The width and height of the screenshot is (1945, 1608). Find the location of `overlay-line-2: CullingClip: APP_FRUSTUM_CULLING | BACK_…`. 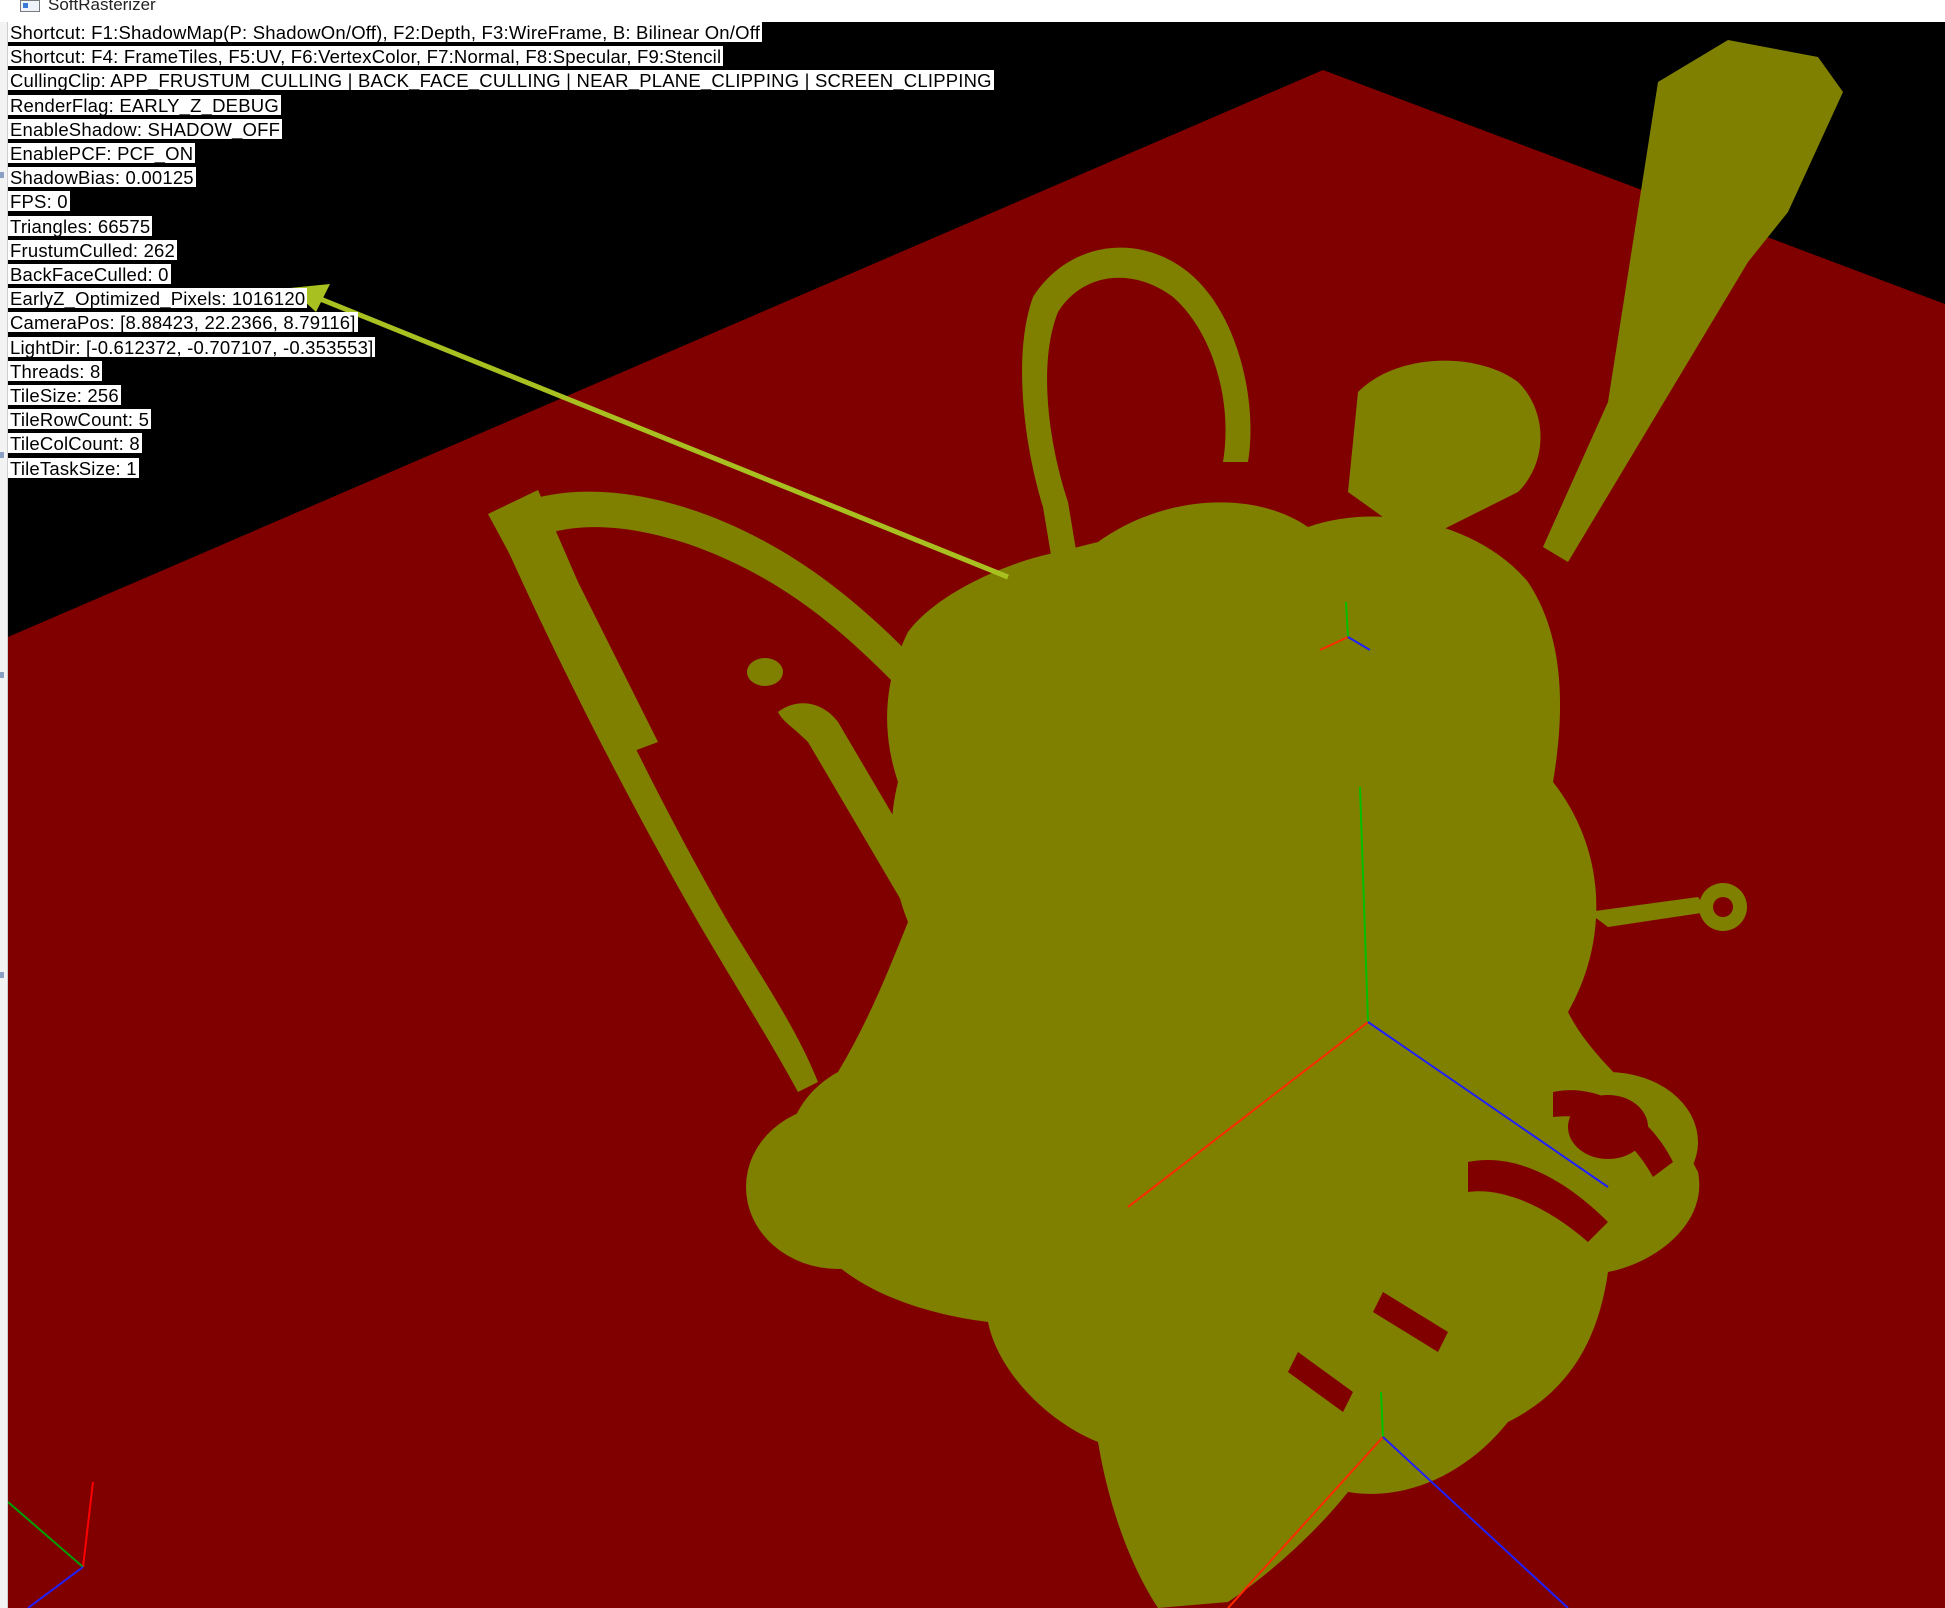

overlay-line-2: CullingClip: APP_FRUSTUM_CULLING | BACK_… is located at coordinates (501, 81).